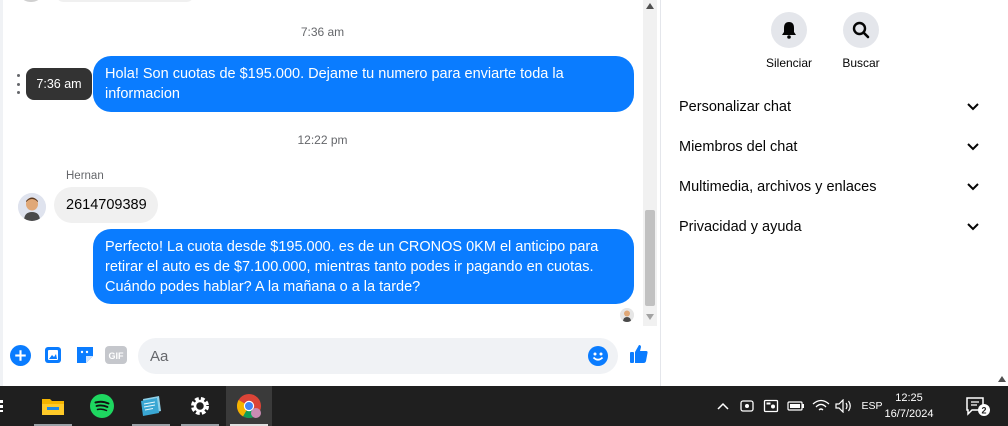 The image size is (1008, 426). I want to click on section-chat-members: Miembros del chat, so click(829, 147).